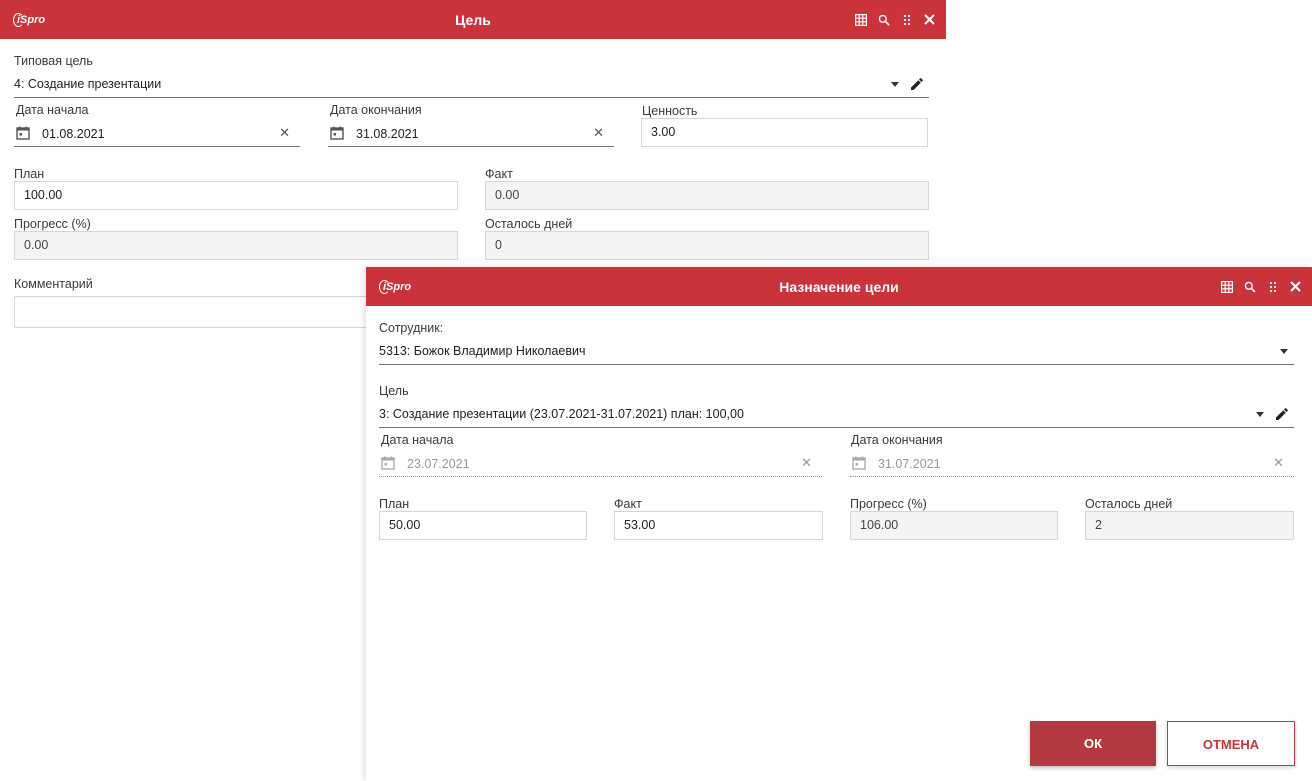 The height and width of the screenshot is (781, 1312). What do you see at coordinates (909, 464) in the screenshot?
I see `end-date-value: 31.07.2021` at bounding box center [909, 464].